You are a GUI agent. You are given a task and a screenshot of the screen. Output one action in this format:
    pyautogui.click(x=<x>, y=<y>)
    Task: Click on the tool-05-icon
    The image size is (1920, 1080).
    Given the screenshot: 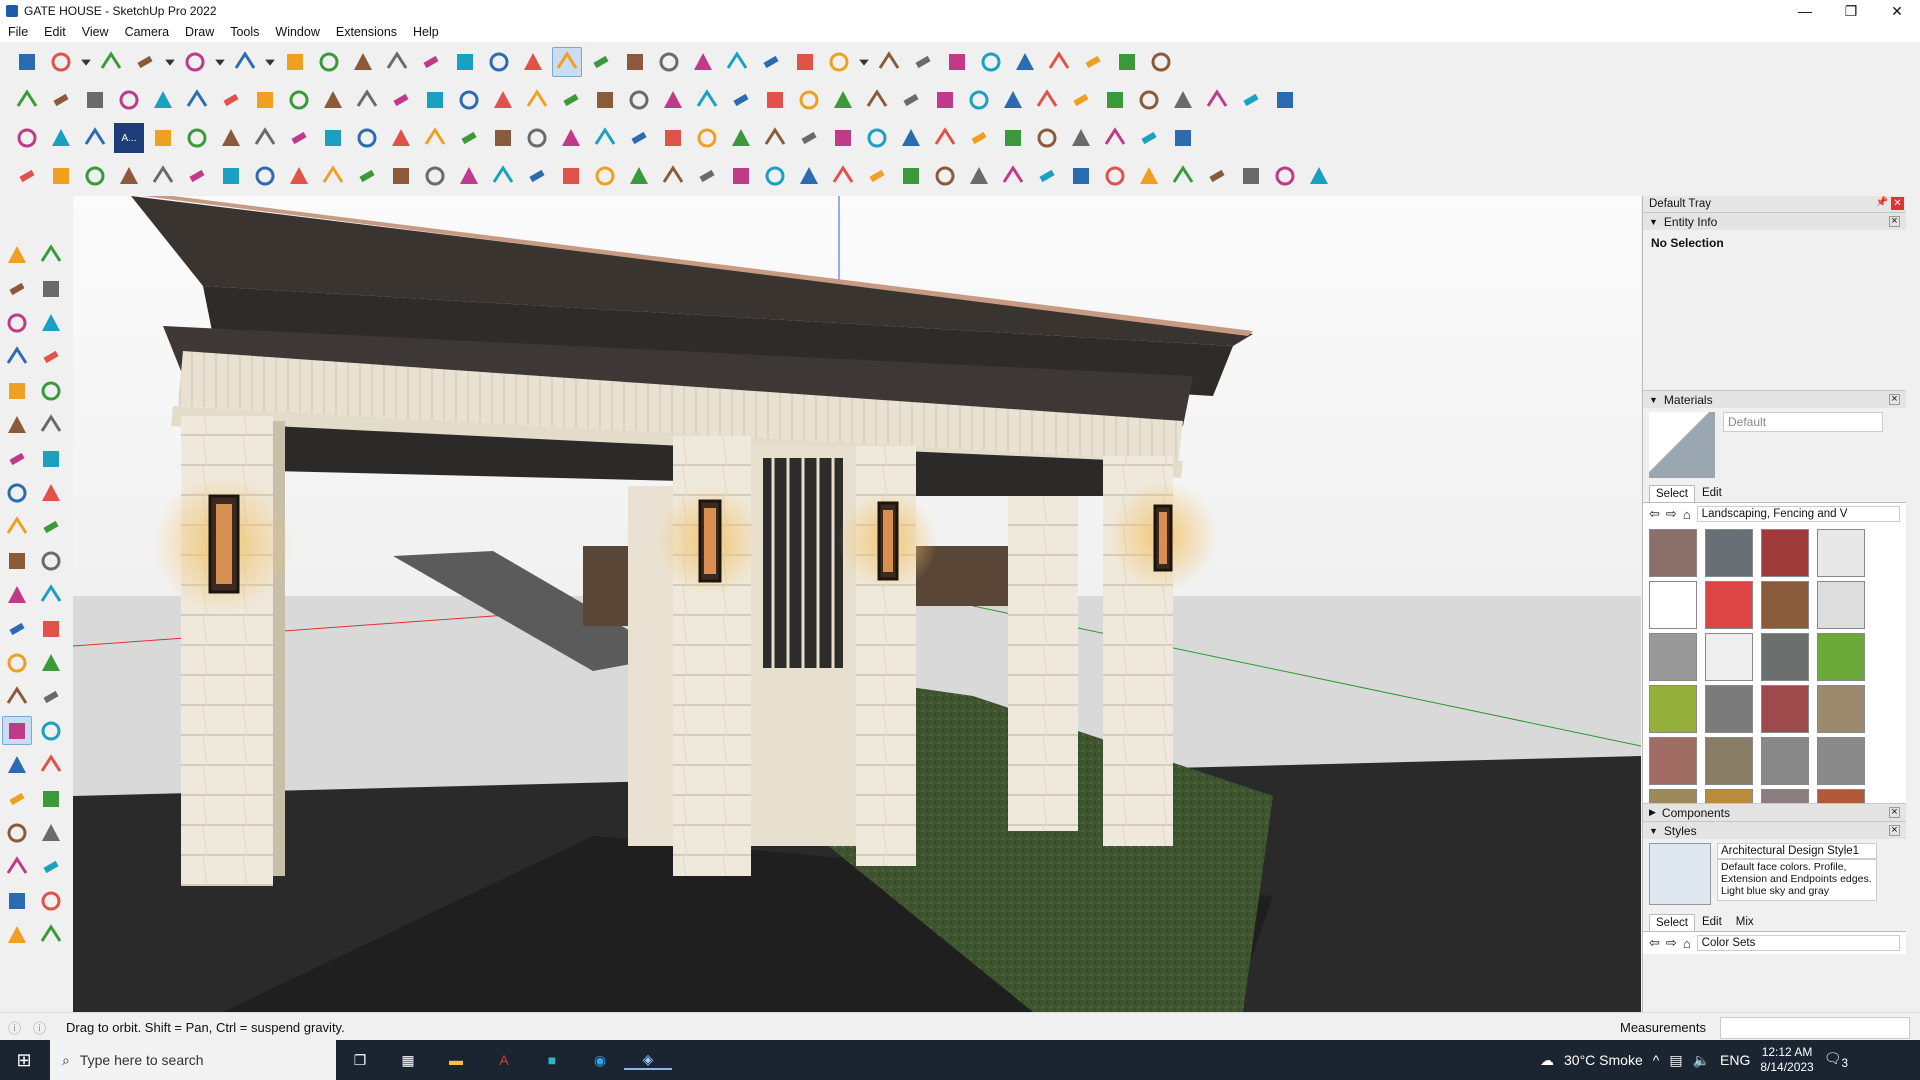 What is the action you would take?
    pyautogui.click(x=163, y=176)
    